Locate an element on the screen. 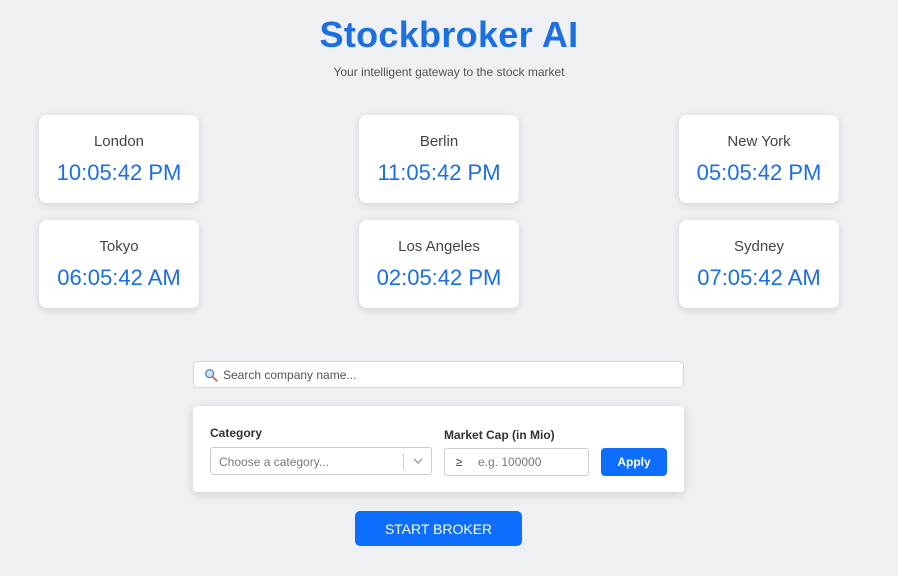 The width and height of the screenshot is (898, 576). clock-card-los-angeles: Los Angeles 02:05:42 PM is located at coordinates (439, 264).